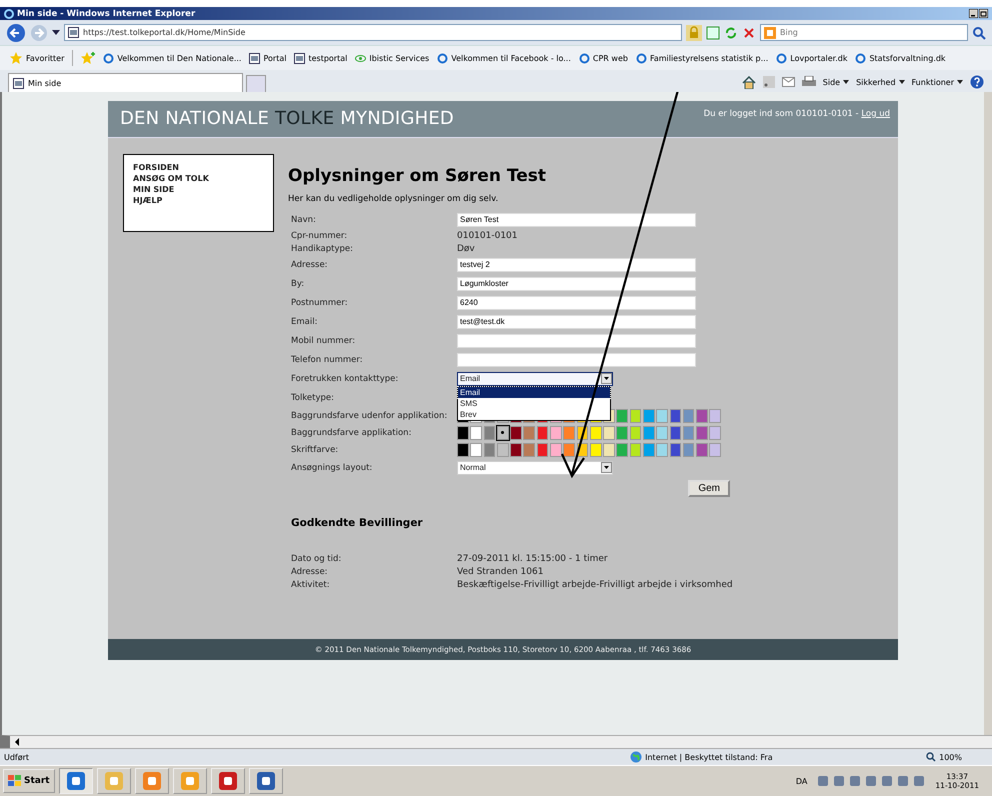  I want to click on minimize-icon, so click(973, 13).